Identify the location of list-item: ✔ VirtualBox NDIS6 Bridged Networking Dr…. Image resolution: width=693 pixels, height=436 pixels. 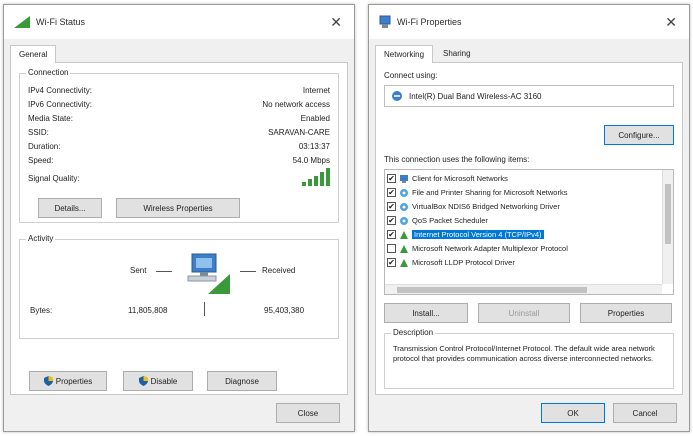
(524, 206).